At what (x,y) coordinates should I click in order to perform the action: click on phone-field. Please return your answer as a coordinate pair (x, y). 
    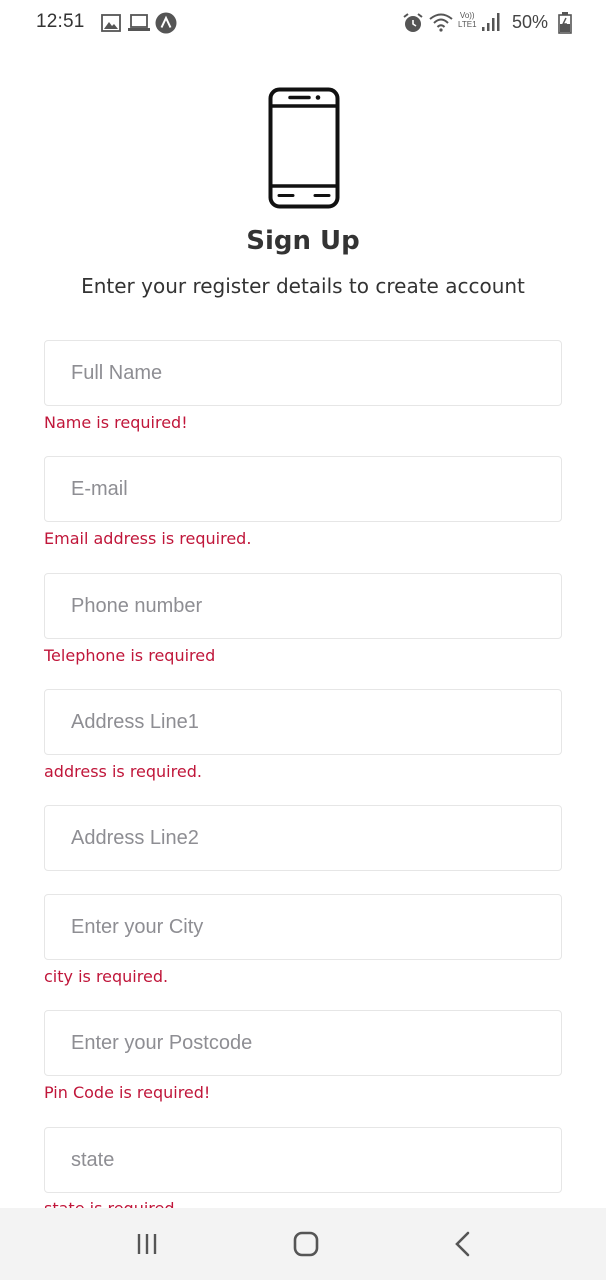
    Looking at the image, I should click on (303, 606).